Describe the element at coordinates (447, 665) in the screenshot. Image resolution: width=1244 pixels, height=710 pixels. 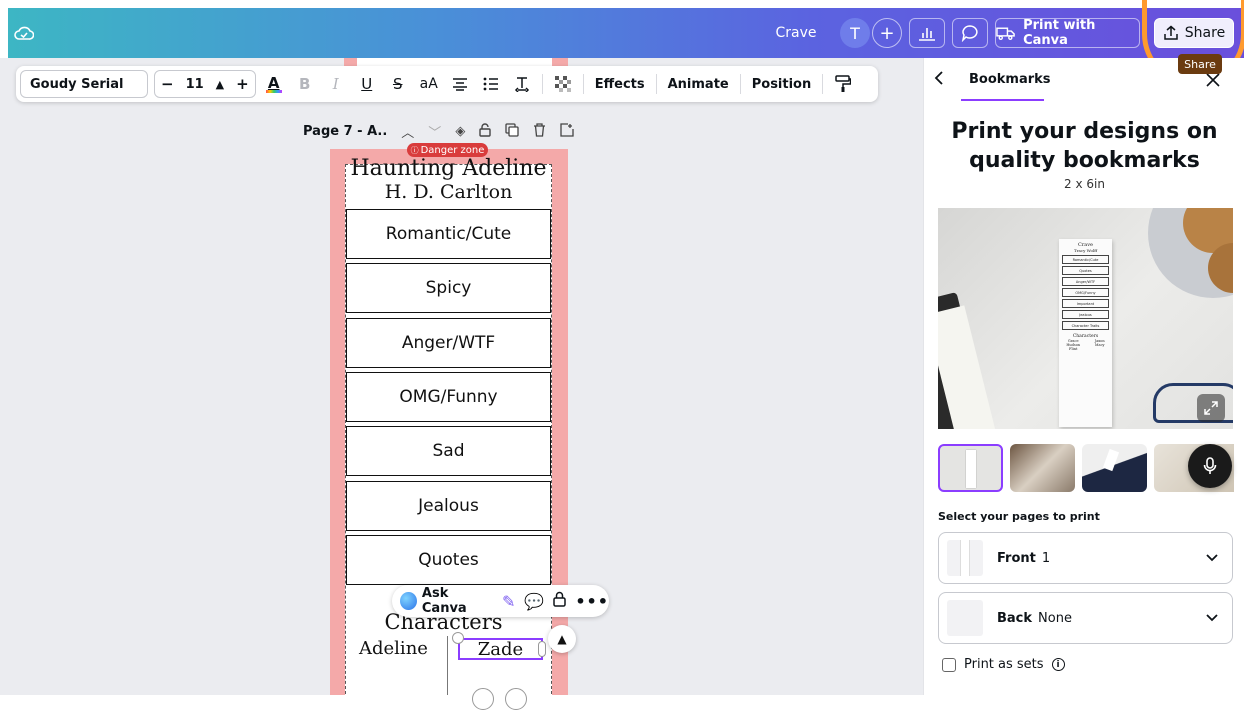
I see `characters-divider` at that location.